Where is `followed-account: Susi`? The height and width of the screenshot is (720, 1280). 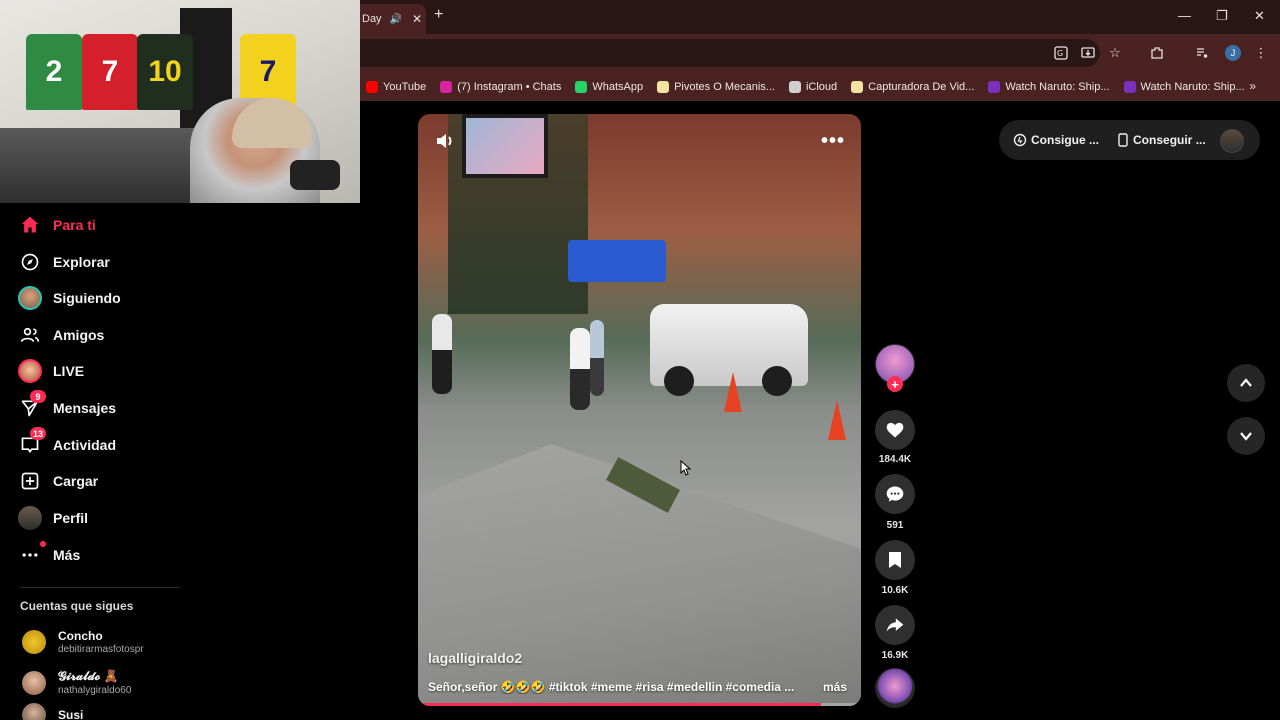 followed-account: Susi is located at coordinates (52, 711).